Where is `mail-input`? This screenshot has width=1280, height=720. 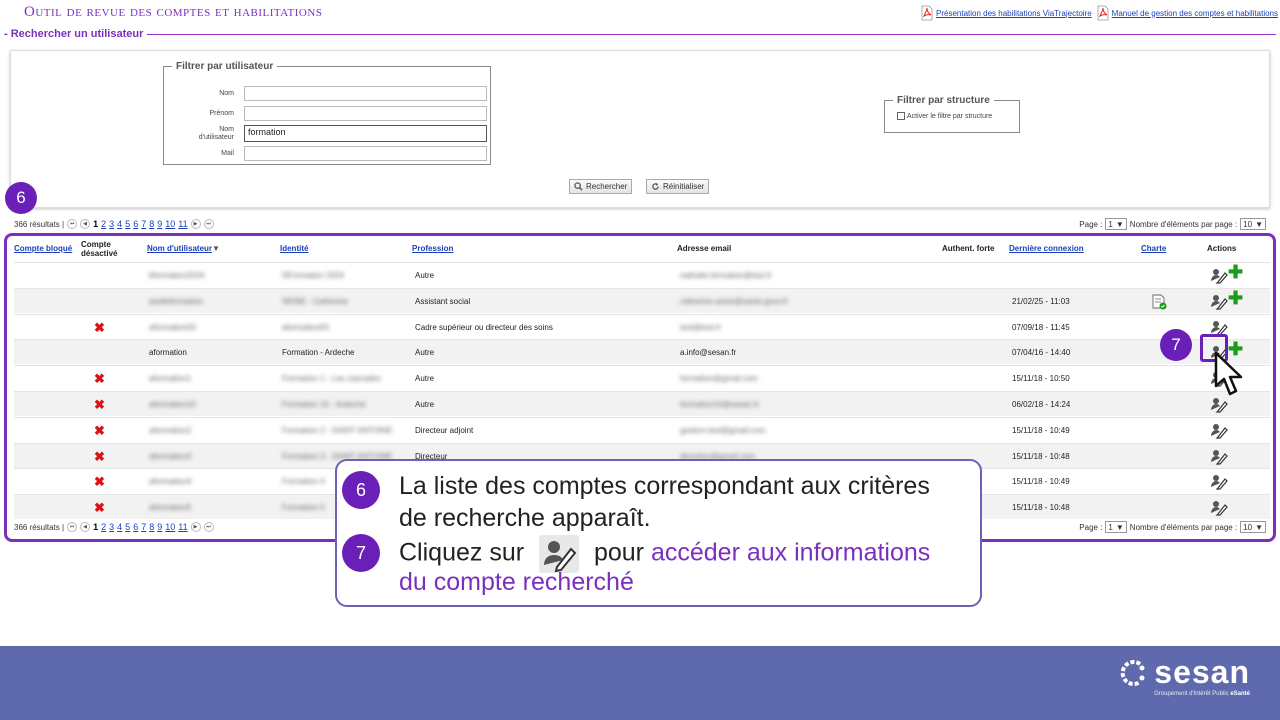
mail-input is located at coordinates (365, 153).